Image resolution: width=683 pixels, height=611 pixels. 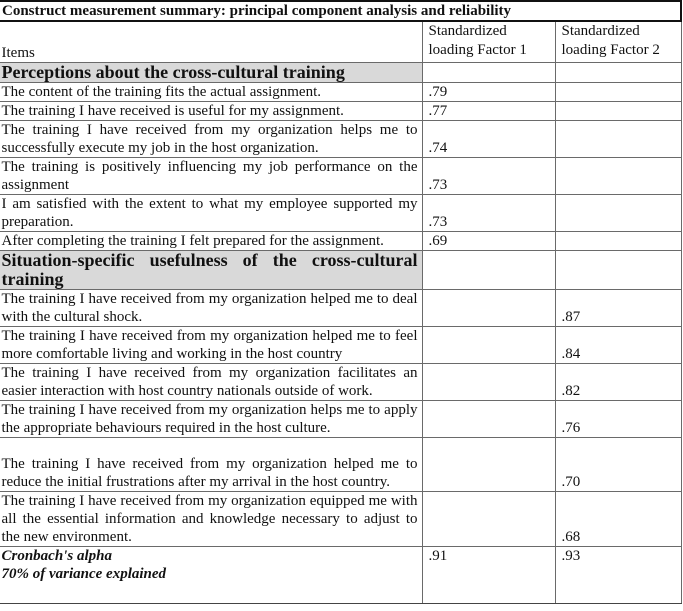 I want to click on column-header-factor1: Standardized loading Factor 1, so click(x=488, y=41).